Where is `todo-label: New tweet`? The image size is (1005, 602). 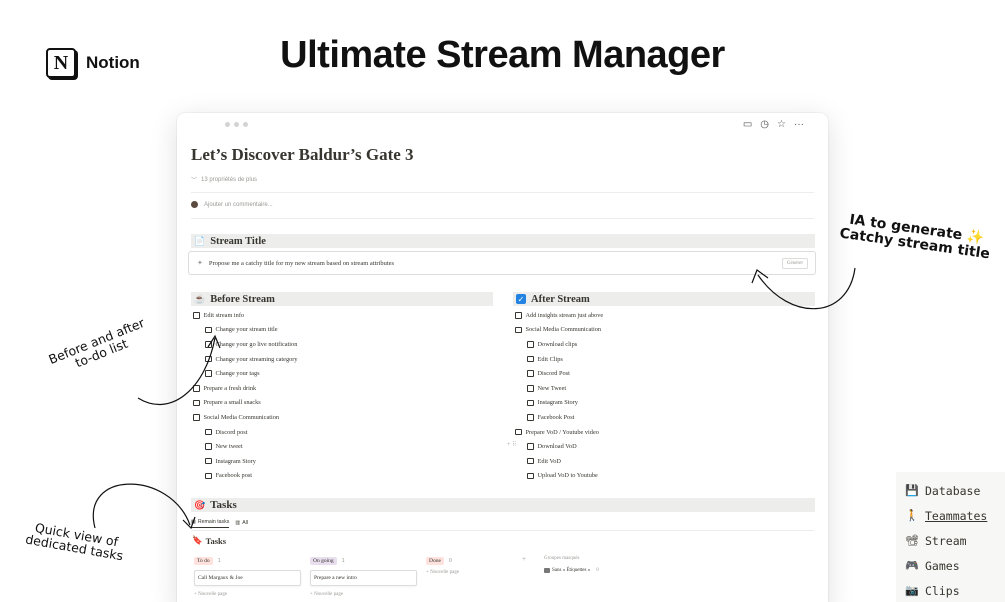 todo-label: New tweet is located at coordinates (229, 446).